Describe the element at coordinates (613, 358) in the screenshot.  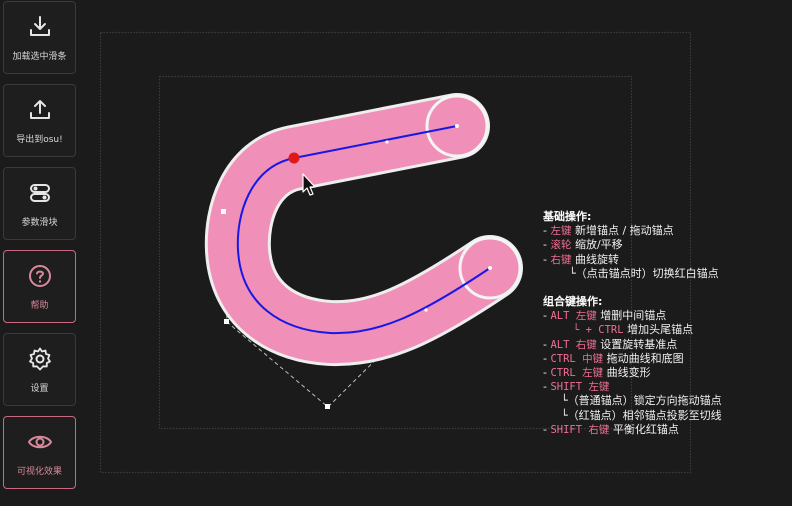
I see `help-row: - CTRL 中键 拖动曲线和底图` at that location.